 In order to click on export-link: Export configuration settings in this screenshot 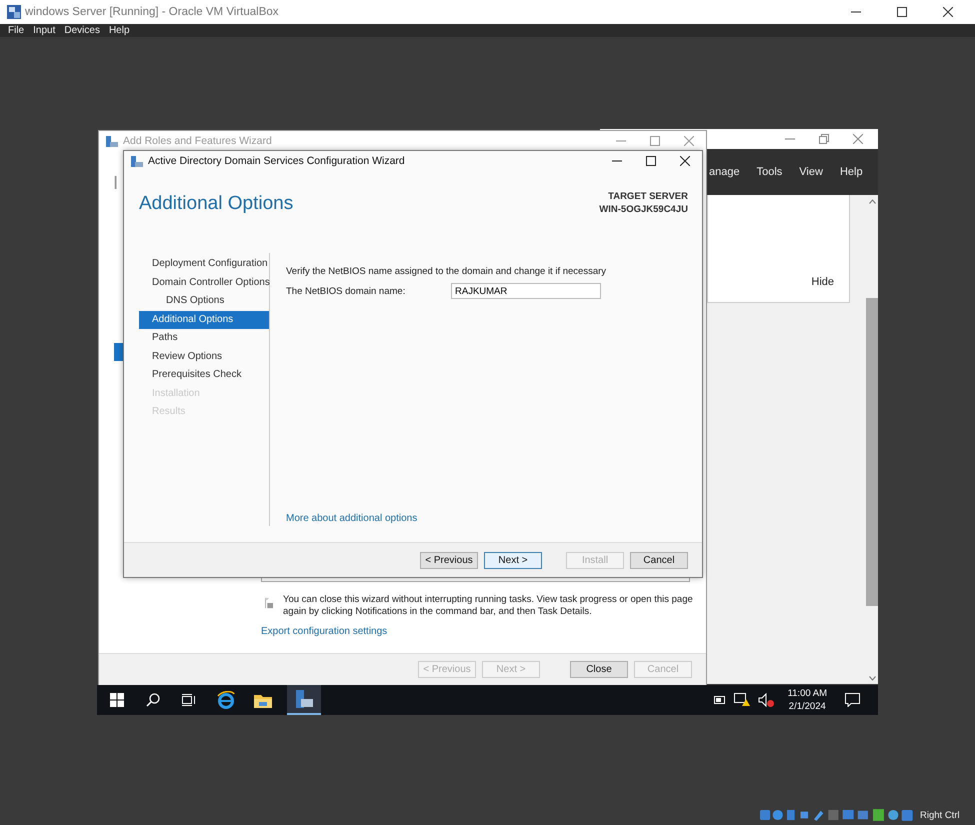, I will do `click(324, 631)`.